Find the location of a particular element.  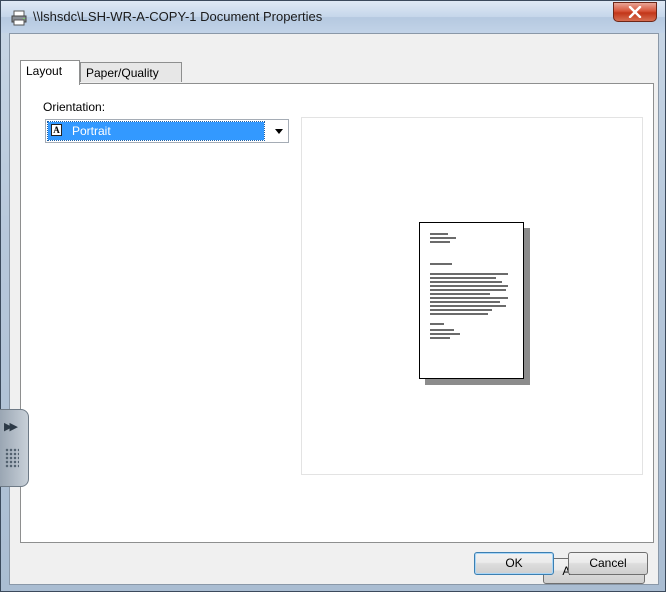

close-icon is located at coordinates (635, 12).